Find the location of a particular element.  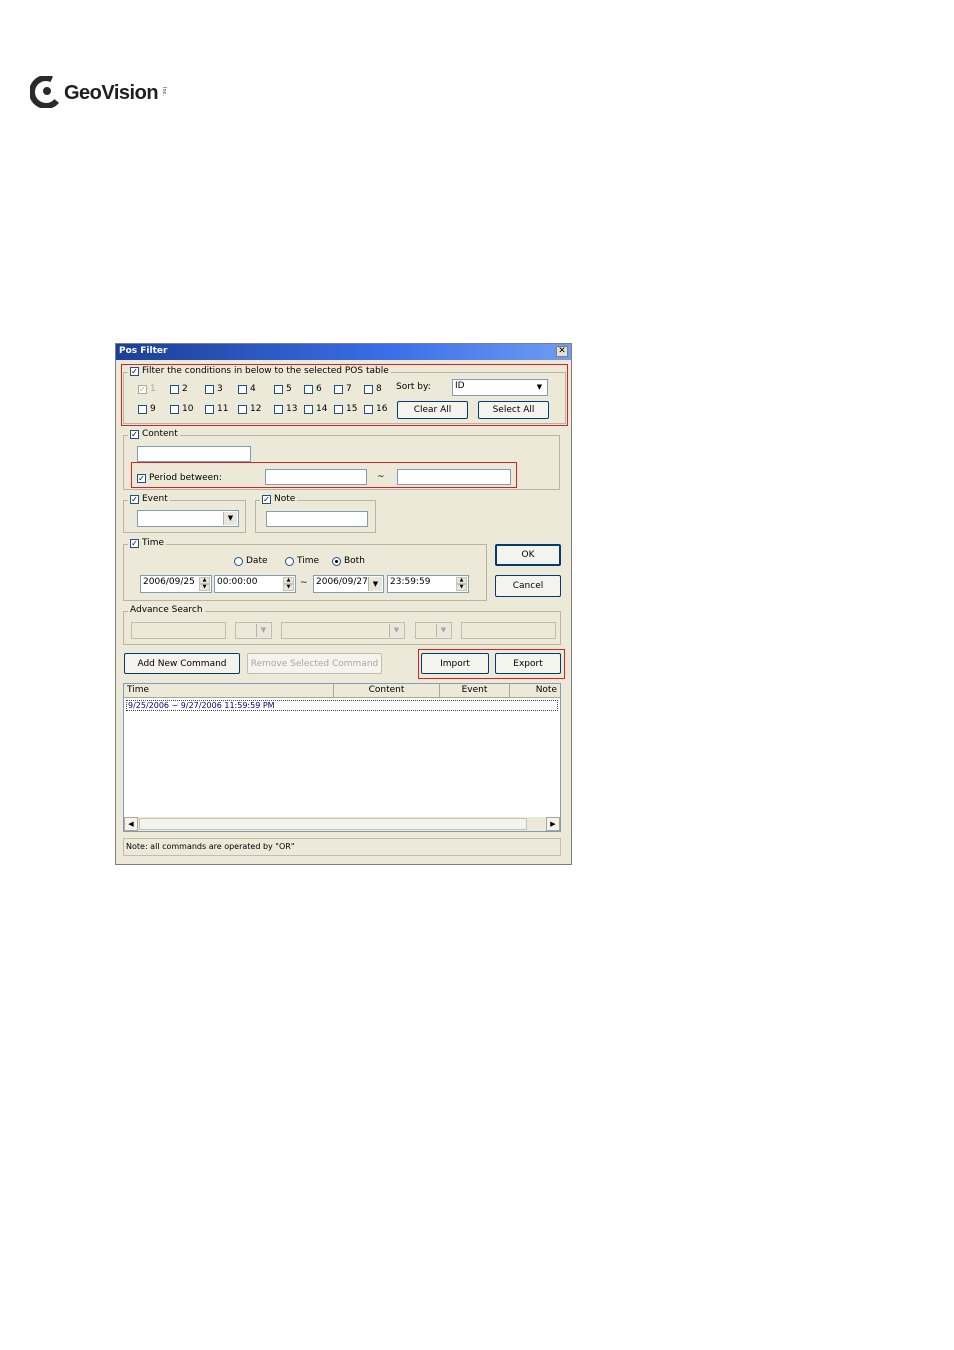

radio-date-label: Date is located at coordinates (257, 561).